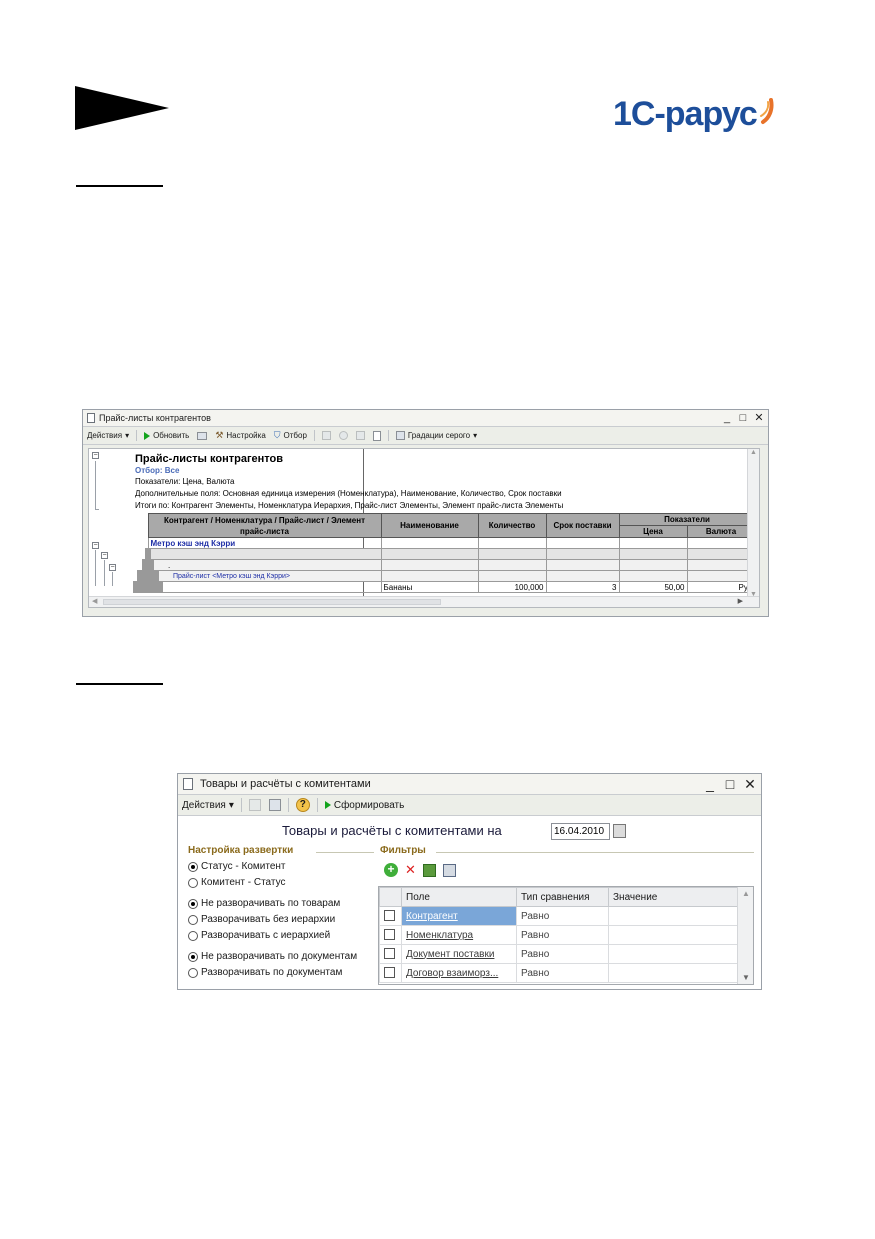 The image size is (875, 1239). What do you see at coordinates (240, 435) in the screenshot?
I see `settings-button: ⚒ Настройка` at bounding box center [240, 435].